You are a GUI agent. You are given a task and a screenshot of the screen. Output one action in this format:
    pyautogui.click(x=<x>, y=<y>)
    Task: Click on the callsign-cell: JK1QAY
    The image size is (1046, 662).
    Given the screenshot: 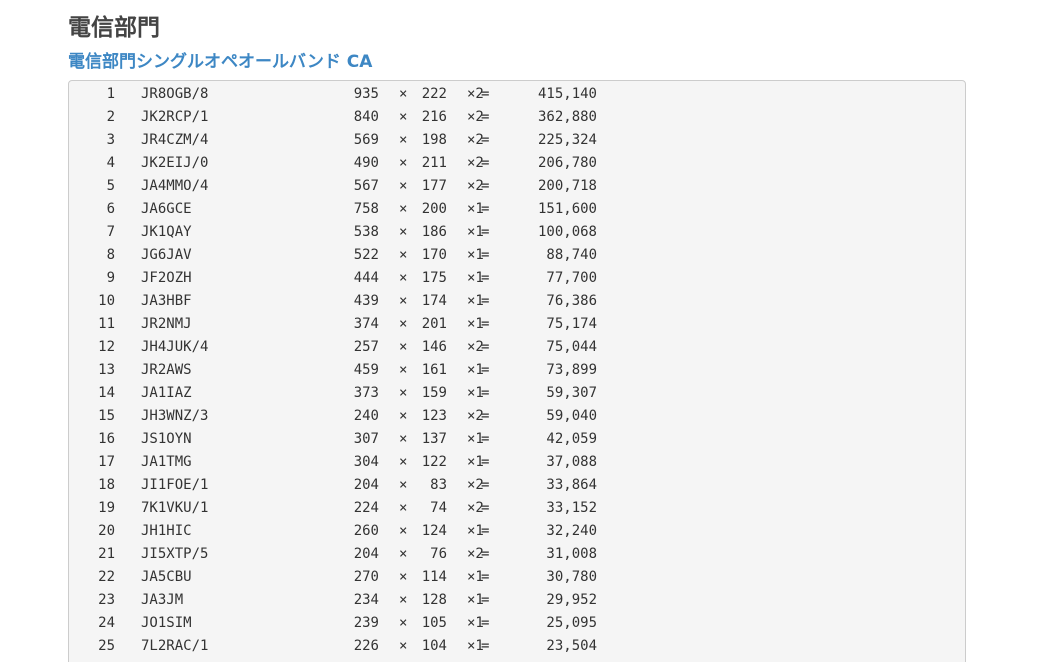 What is the action you would take?
    pyautogui.click(x=166, y=232)
    